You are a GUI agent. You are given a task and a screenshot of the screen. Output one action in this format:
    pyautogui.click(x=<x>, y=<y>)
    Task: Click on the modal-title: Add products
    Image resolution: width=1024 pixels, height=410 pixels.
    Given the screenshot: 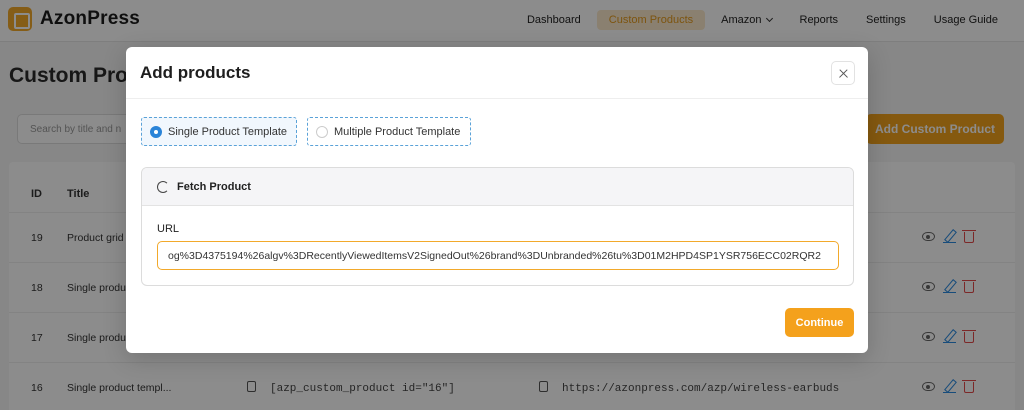 What is the action you would take?
    pyautogui.click(x=195, y=72)
    